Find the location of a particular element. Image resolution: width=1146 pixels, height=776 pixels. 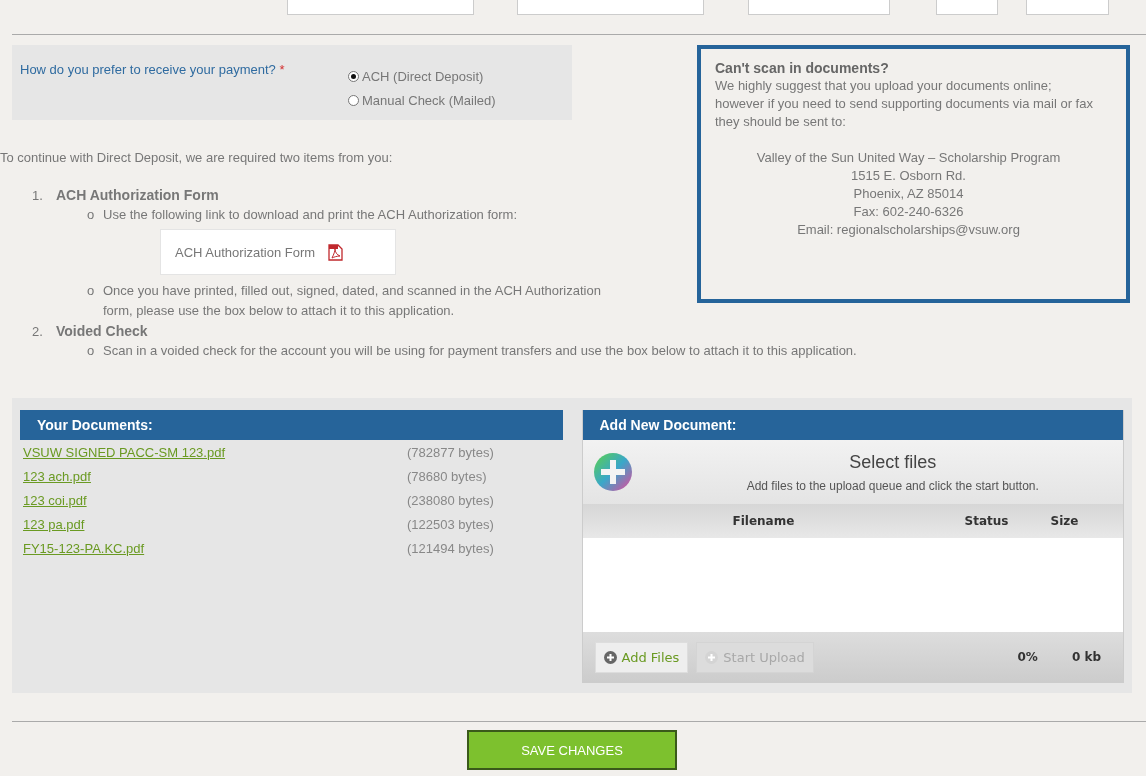

progress-percent: 0% is located at coordinates (1027, 657).